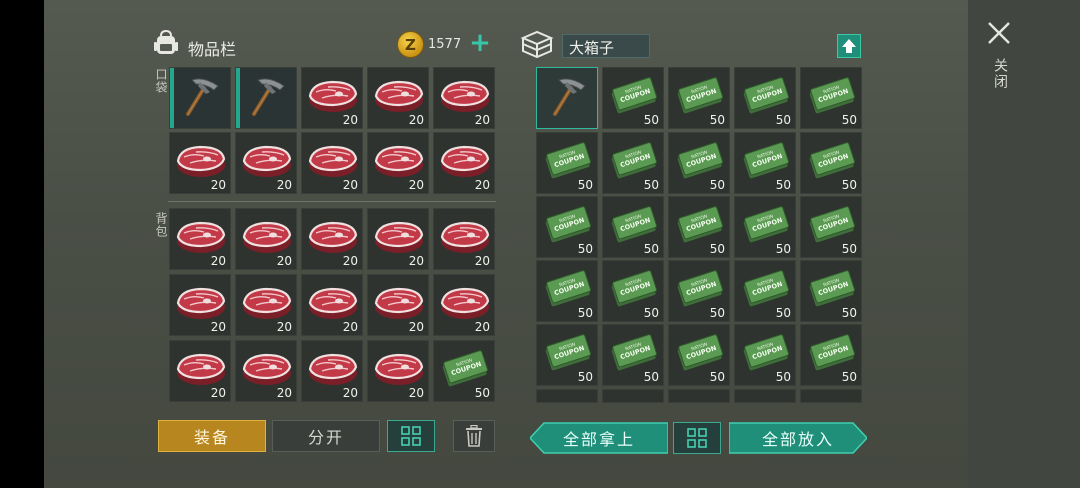 The width and height of the screenshot is (1080, 488). I want to click on put-all-button: 全部放入, so click(798, 438).